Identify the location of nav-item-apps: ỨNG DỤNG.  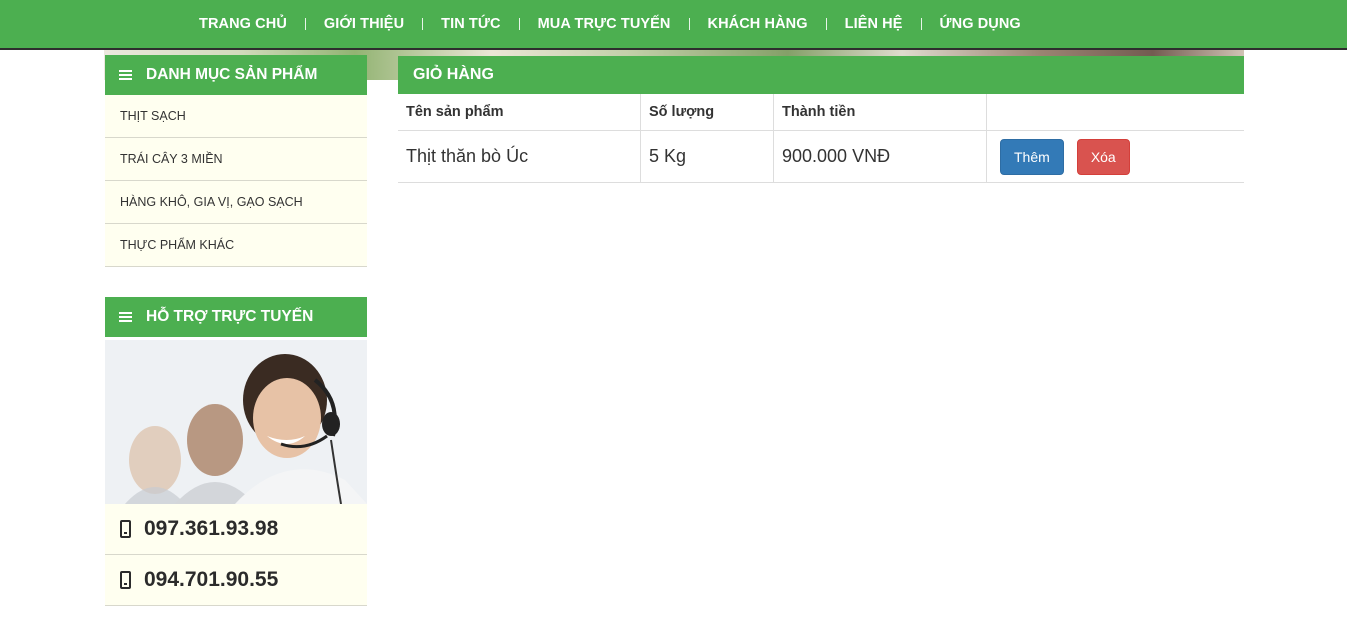
(980, 24).